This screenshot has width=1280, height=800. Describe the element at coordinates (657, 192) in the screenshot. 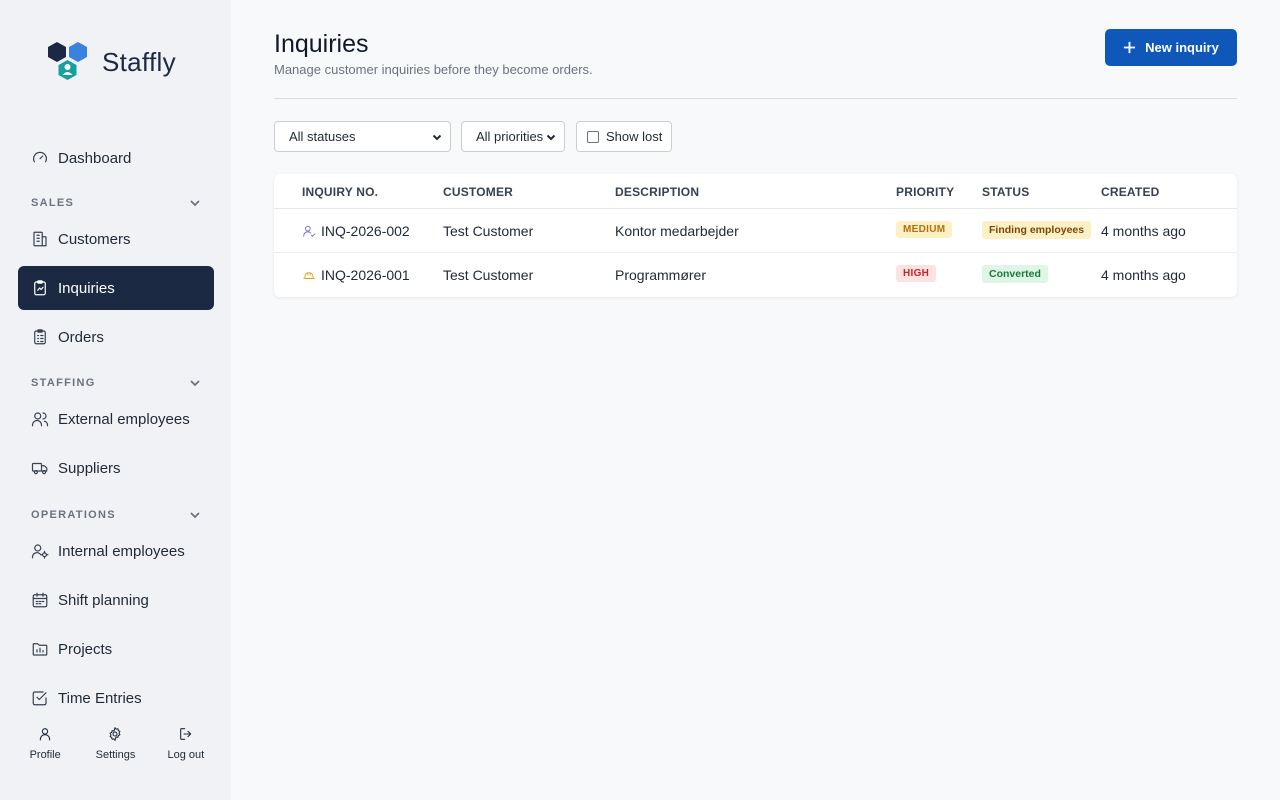

I see `column-header: DESCRIPTION` at that location.